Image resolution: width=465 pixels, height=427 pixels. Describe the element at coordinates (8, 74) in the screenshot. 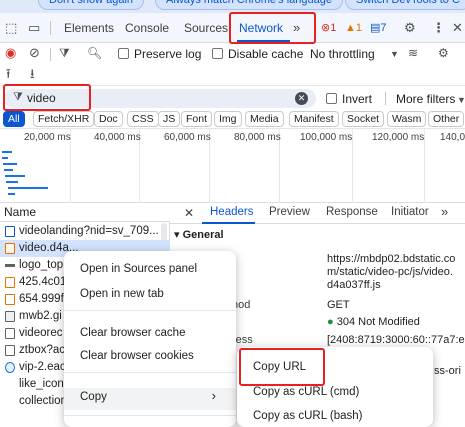

I see `import-har-icon: ⭱` at that location.